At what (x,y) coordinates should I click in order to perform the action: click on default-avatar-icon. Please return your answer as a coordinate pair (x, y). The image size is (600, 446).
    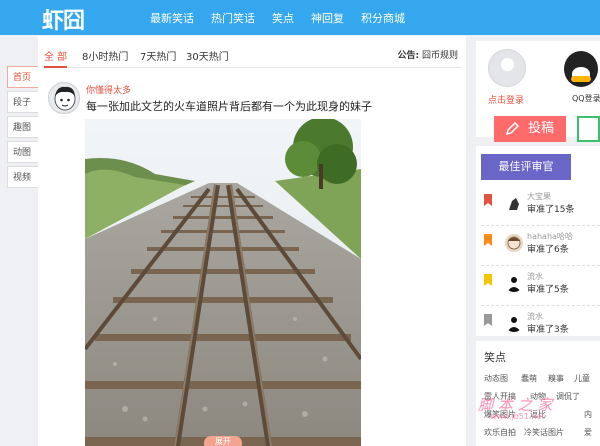
    Looking at the image, I should click on (507, 68).